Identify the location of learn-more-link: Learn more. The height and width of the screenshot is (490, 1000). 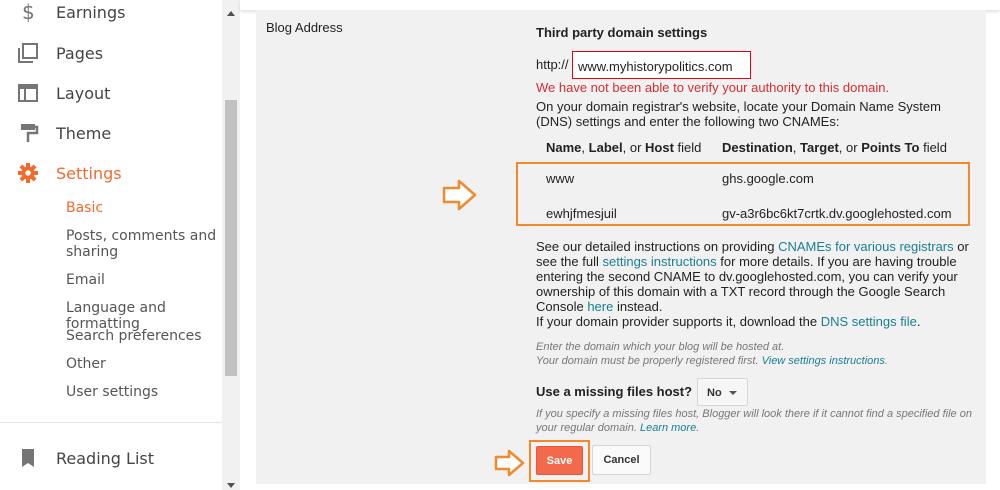
(668, 428).